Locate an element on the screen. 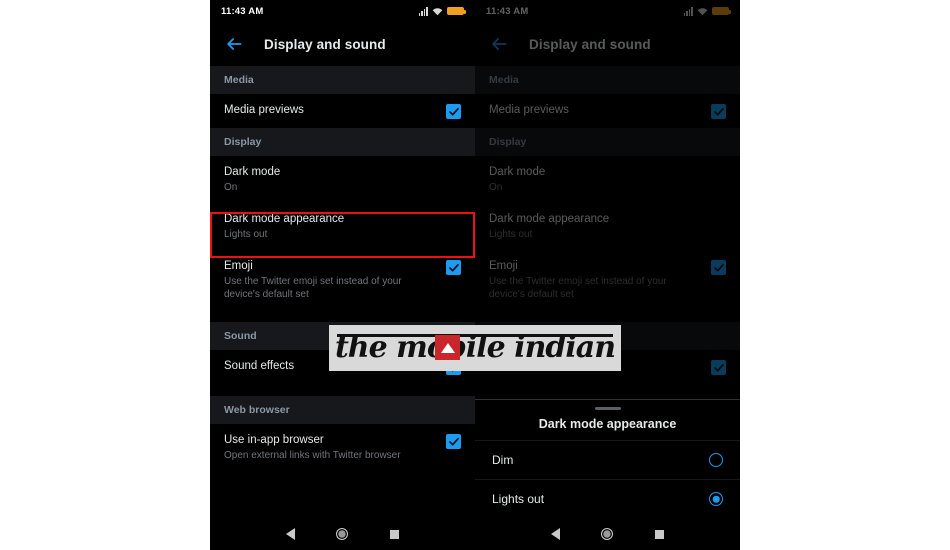 The image size is (950, 550). checkbox-sound-effects is located at coordinates (718, 367).